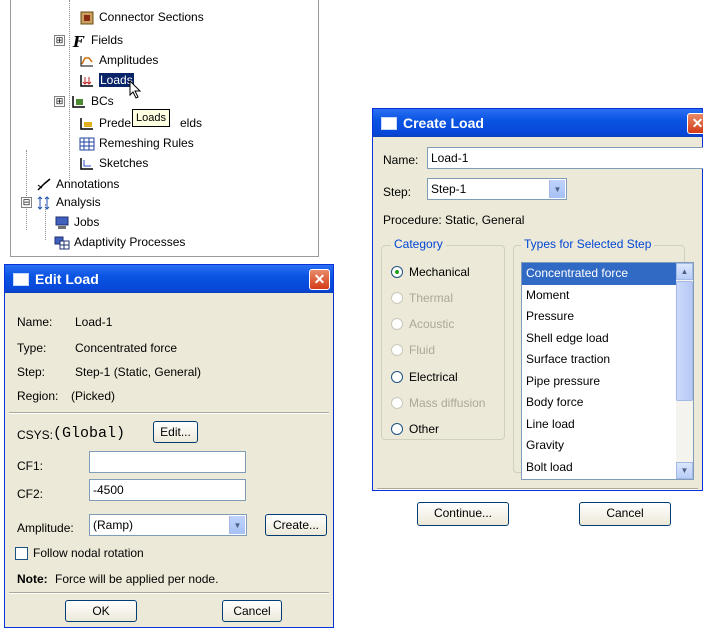 The width and height of the screenshot is (703, 628). I want to click on type-label: Type:, so click(32, 348).